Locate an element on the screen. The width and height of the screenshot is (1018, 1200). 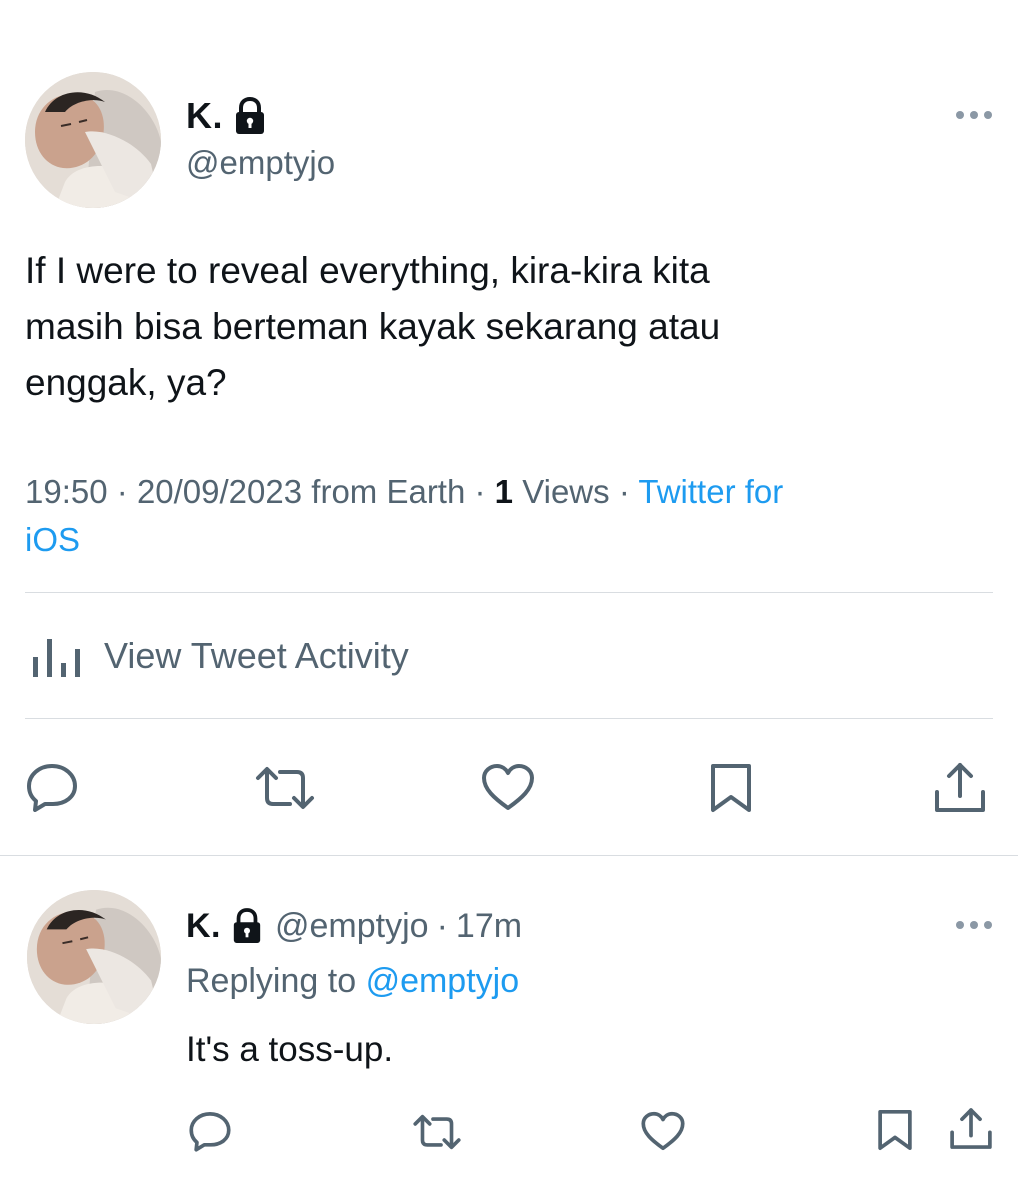
views-label: Views is located at coordinates (565, 491).